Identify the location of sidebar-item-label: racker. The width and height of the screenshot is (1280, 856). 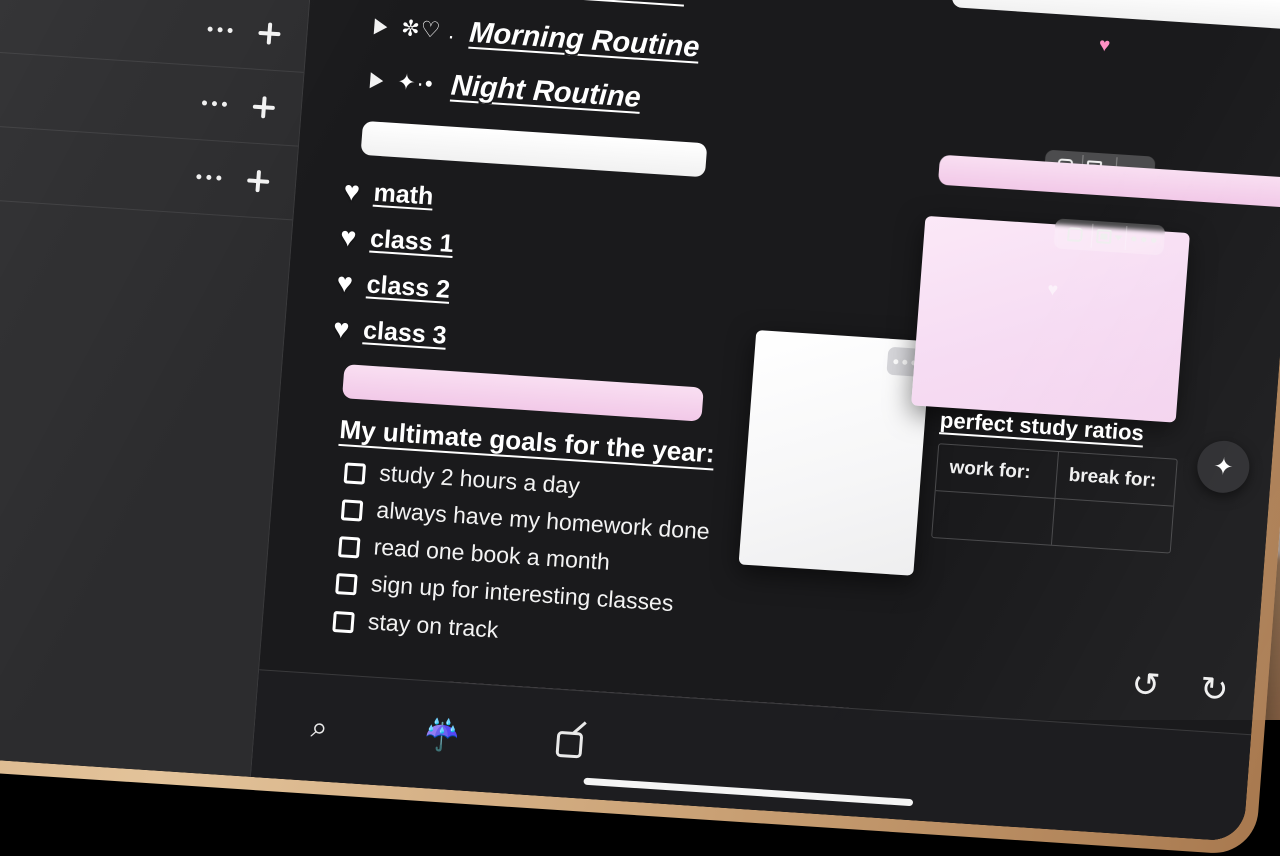
(104, 21).